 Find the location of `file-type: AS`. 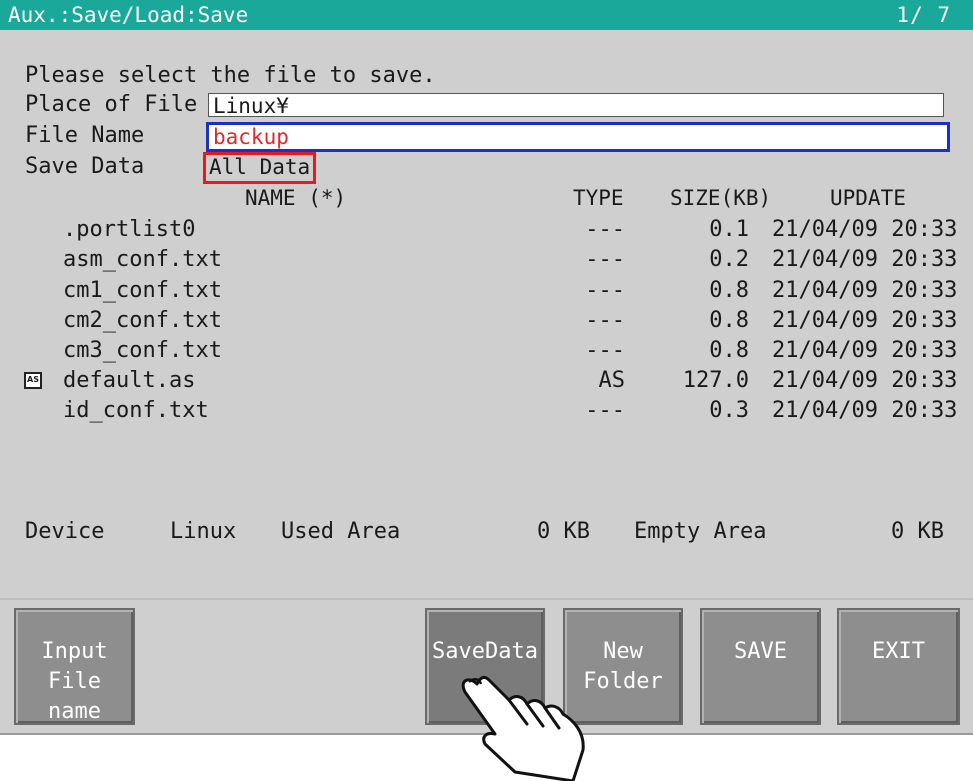

file-type: AS is located at coordinates (612, 380).